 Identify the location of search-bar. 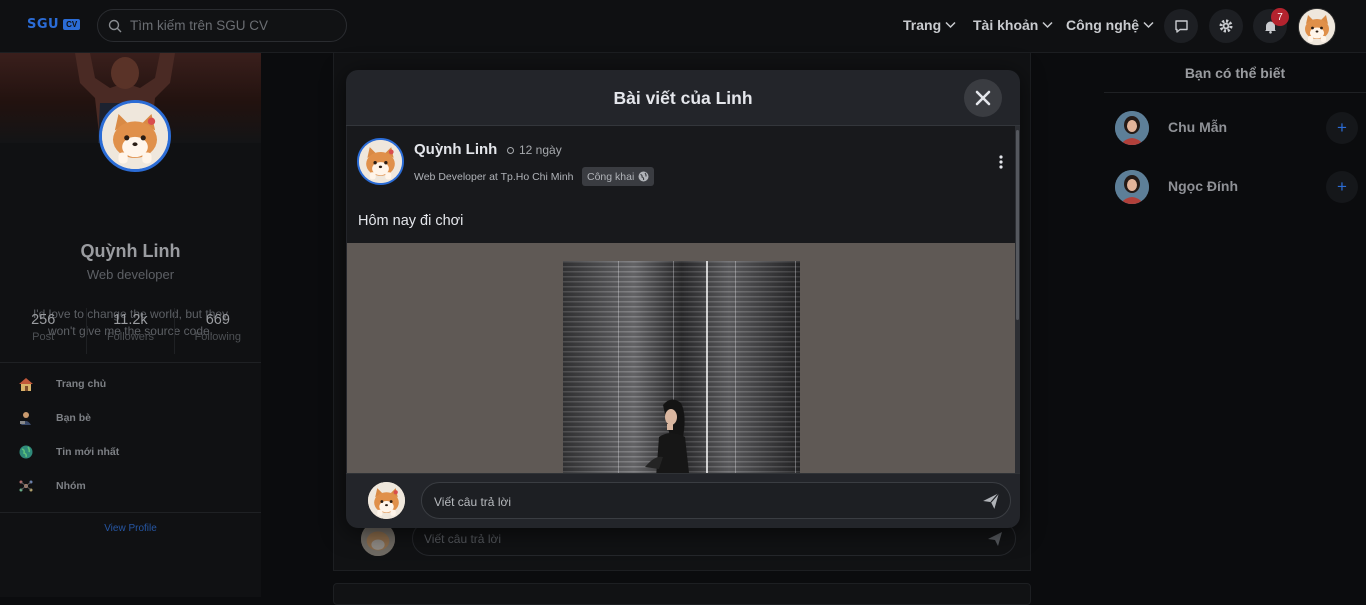
(222, 25).